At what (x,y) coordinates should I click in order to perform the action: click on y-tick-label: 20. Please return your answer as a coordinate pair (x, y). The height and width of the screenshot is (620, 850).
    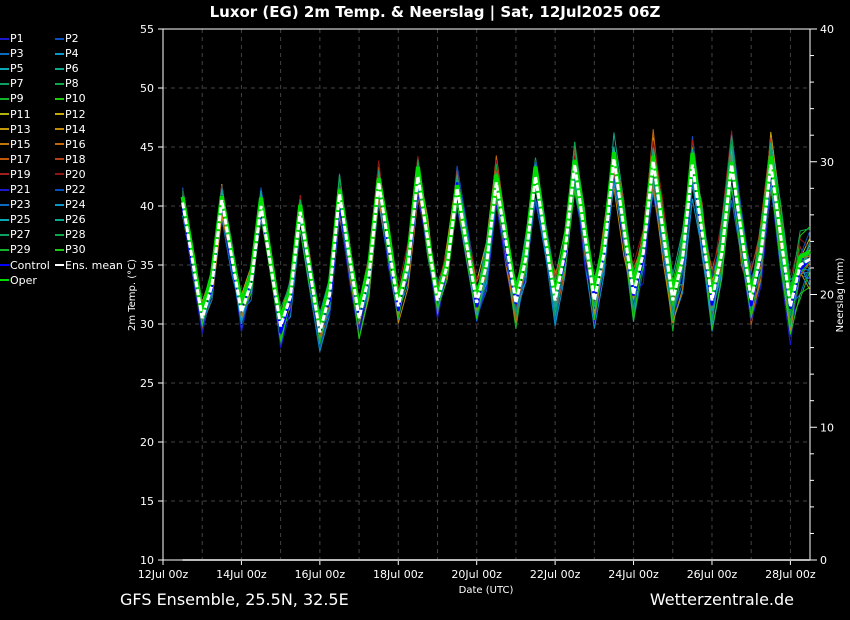
    Looking at the image, I should click on (147, 442).